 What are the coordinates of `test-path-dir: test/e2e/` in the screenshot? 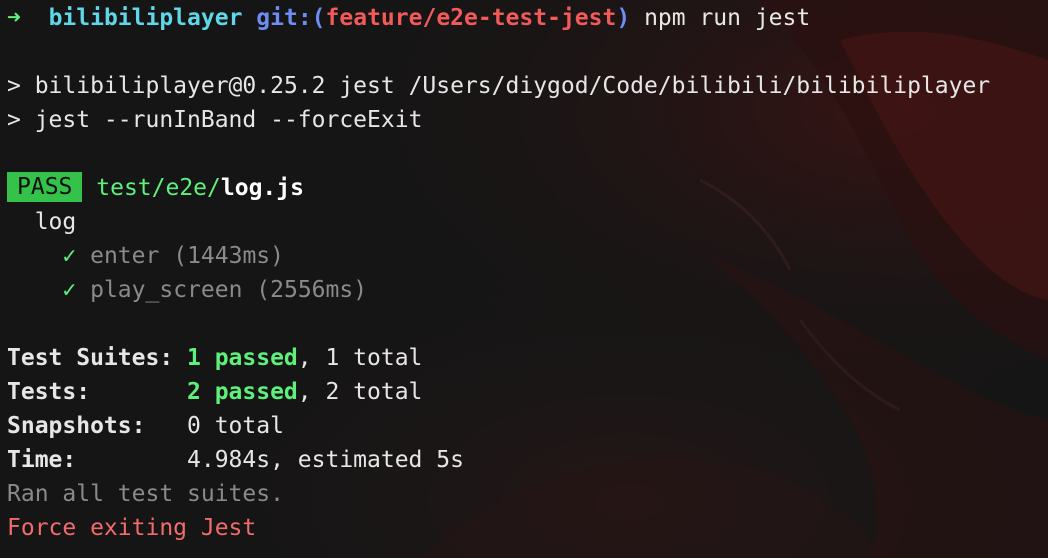 It's located at (158, 188).